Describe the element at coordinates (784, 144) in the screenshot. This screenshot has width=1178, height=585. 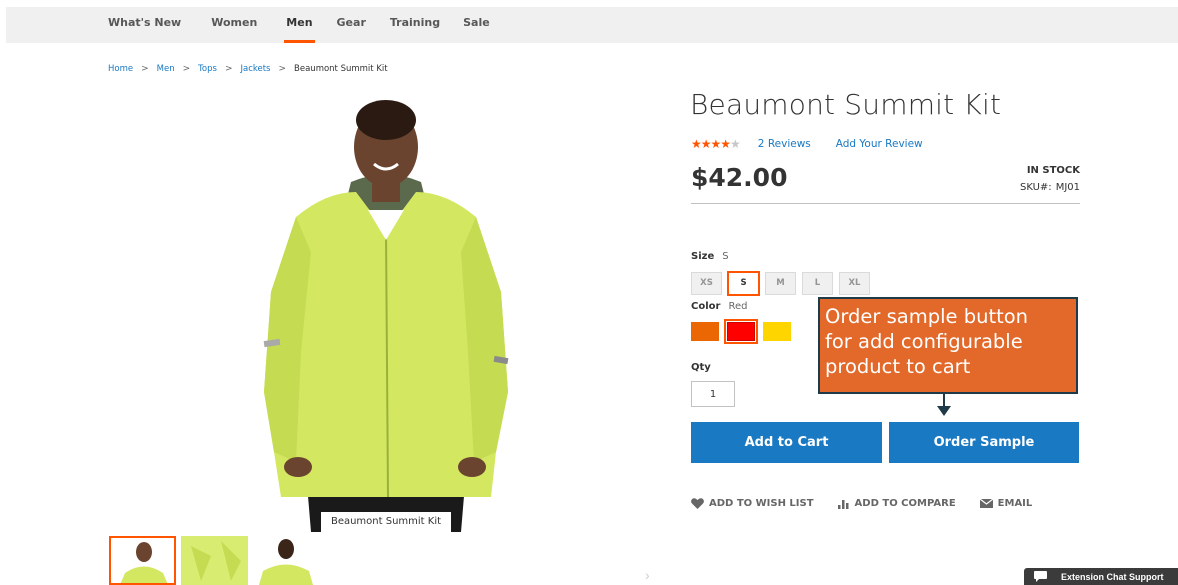
I see `reviews-link: 2 Reviews` at that location.